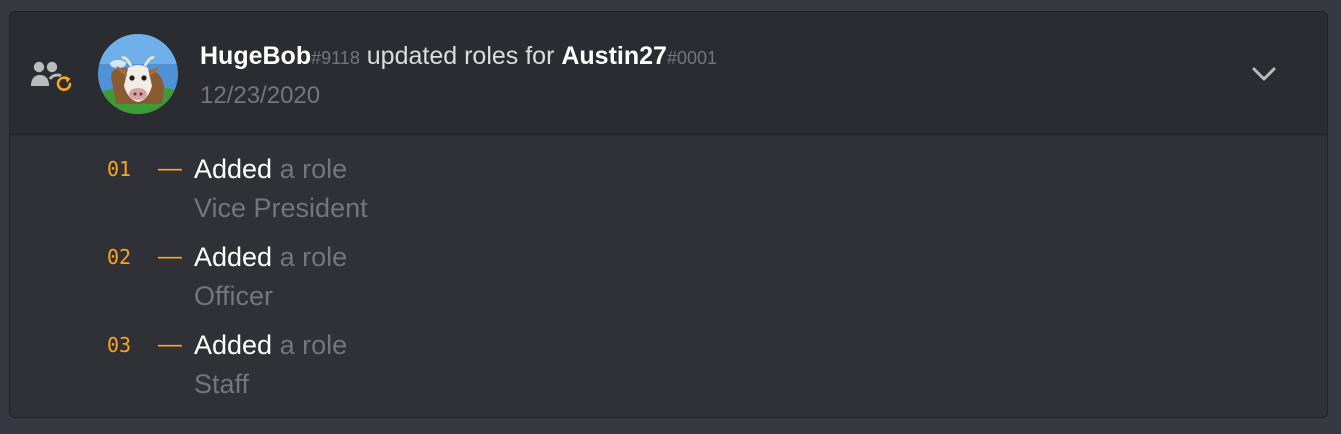  Describe the element at coordinates (281, 208) in the screenshot. I see `role-name: Vice President` at that location.